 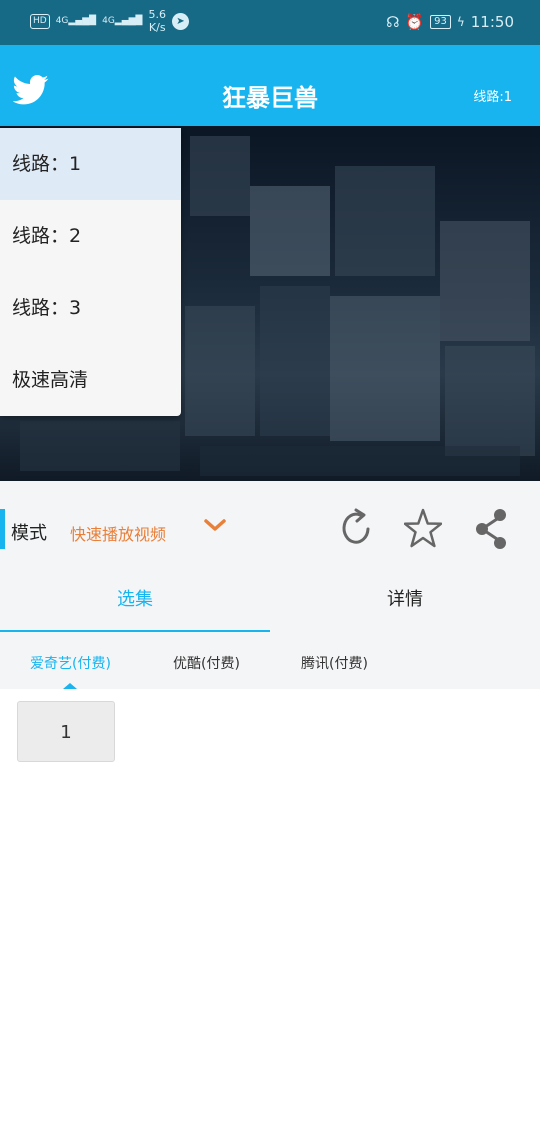 I want to click on line-dropdown-menu: 线路：1 线路：2 线路：3 极速高清, so click(x=90, y=272).